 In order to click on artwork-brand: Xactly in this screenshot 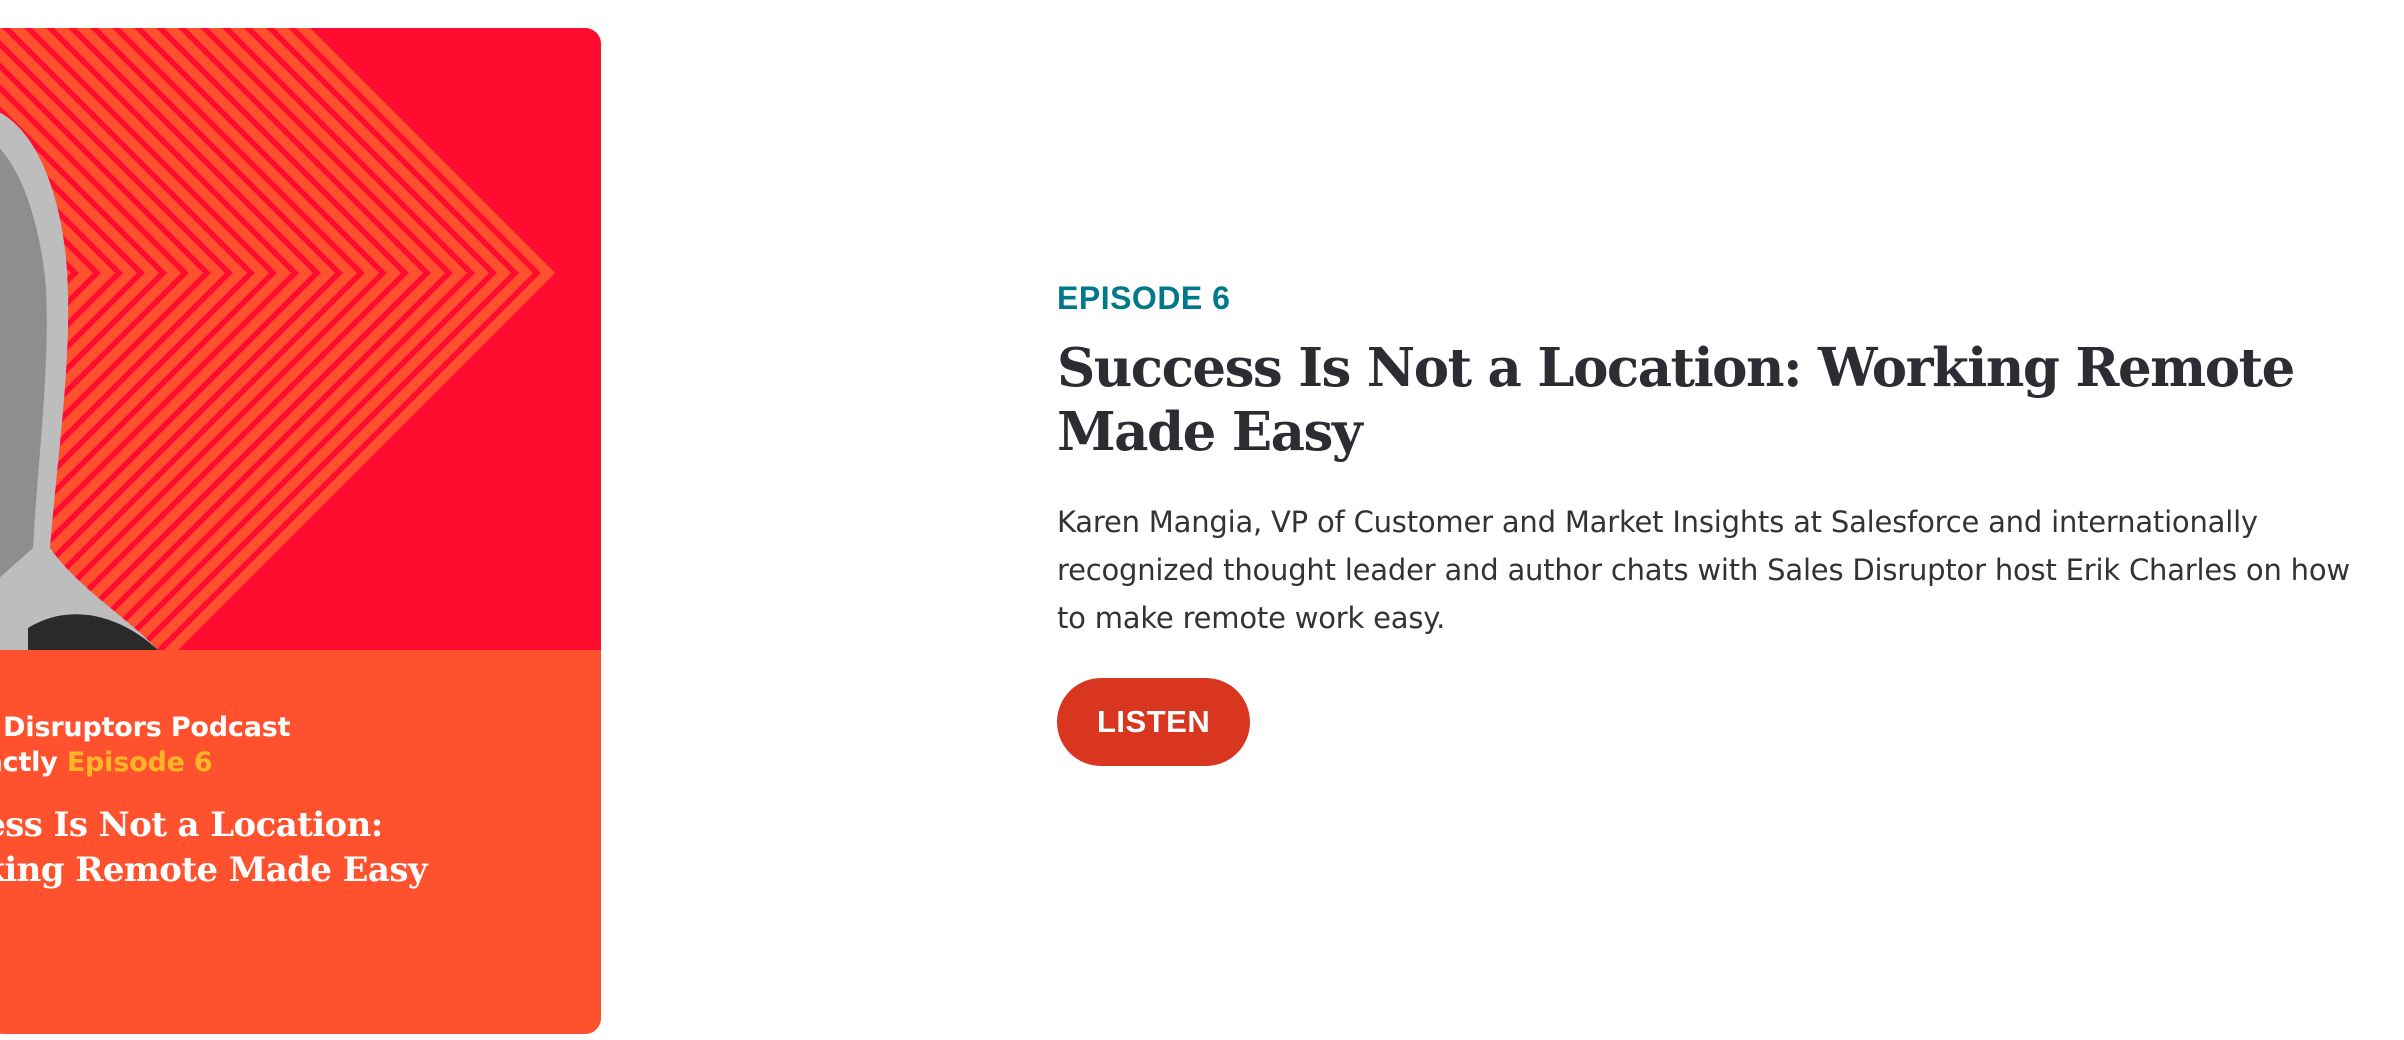, I will do `click(29, 762)`.